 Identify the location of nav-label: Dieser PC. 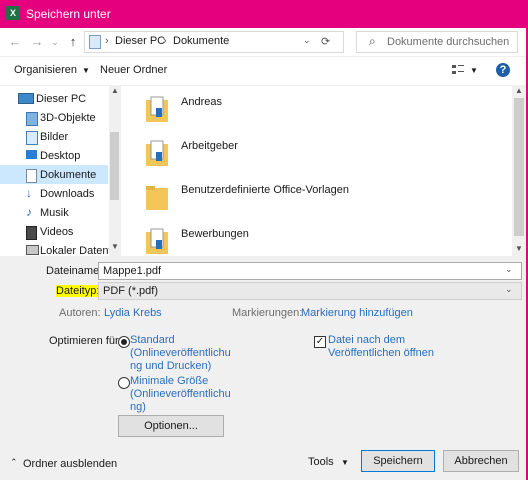
(61, 99).